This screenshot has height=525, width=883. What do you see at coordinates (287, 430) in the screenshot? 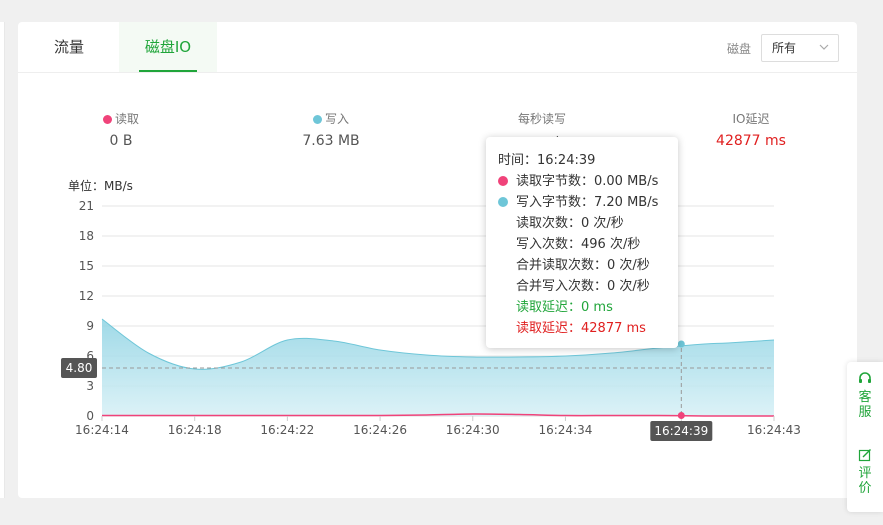
I see `x-tick-label: 16:24:22` at bounding box center [287, 430].